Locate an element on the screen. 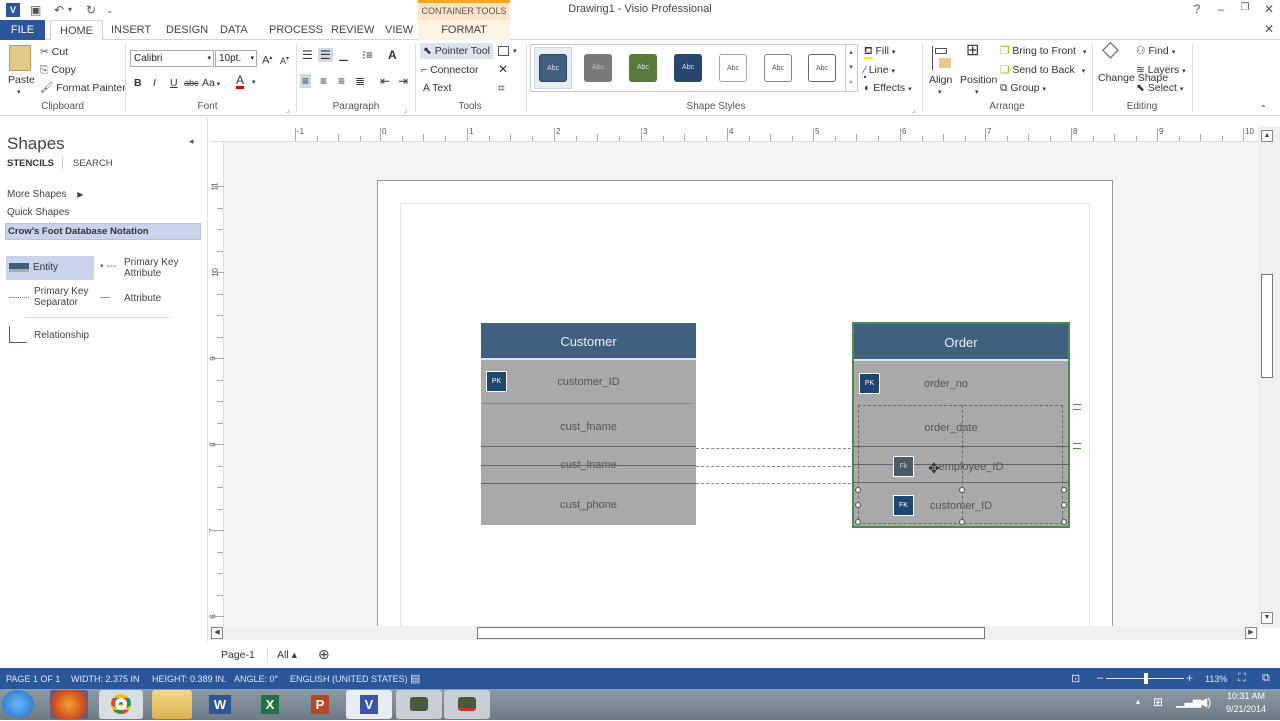 This screenshot has height=721, width=1280. status-height: HEIGHT: 0.389 IN. is located at coordinates (189, 679).